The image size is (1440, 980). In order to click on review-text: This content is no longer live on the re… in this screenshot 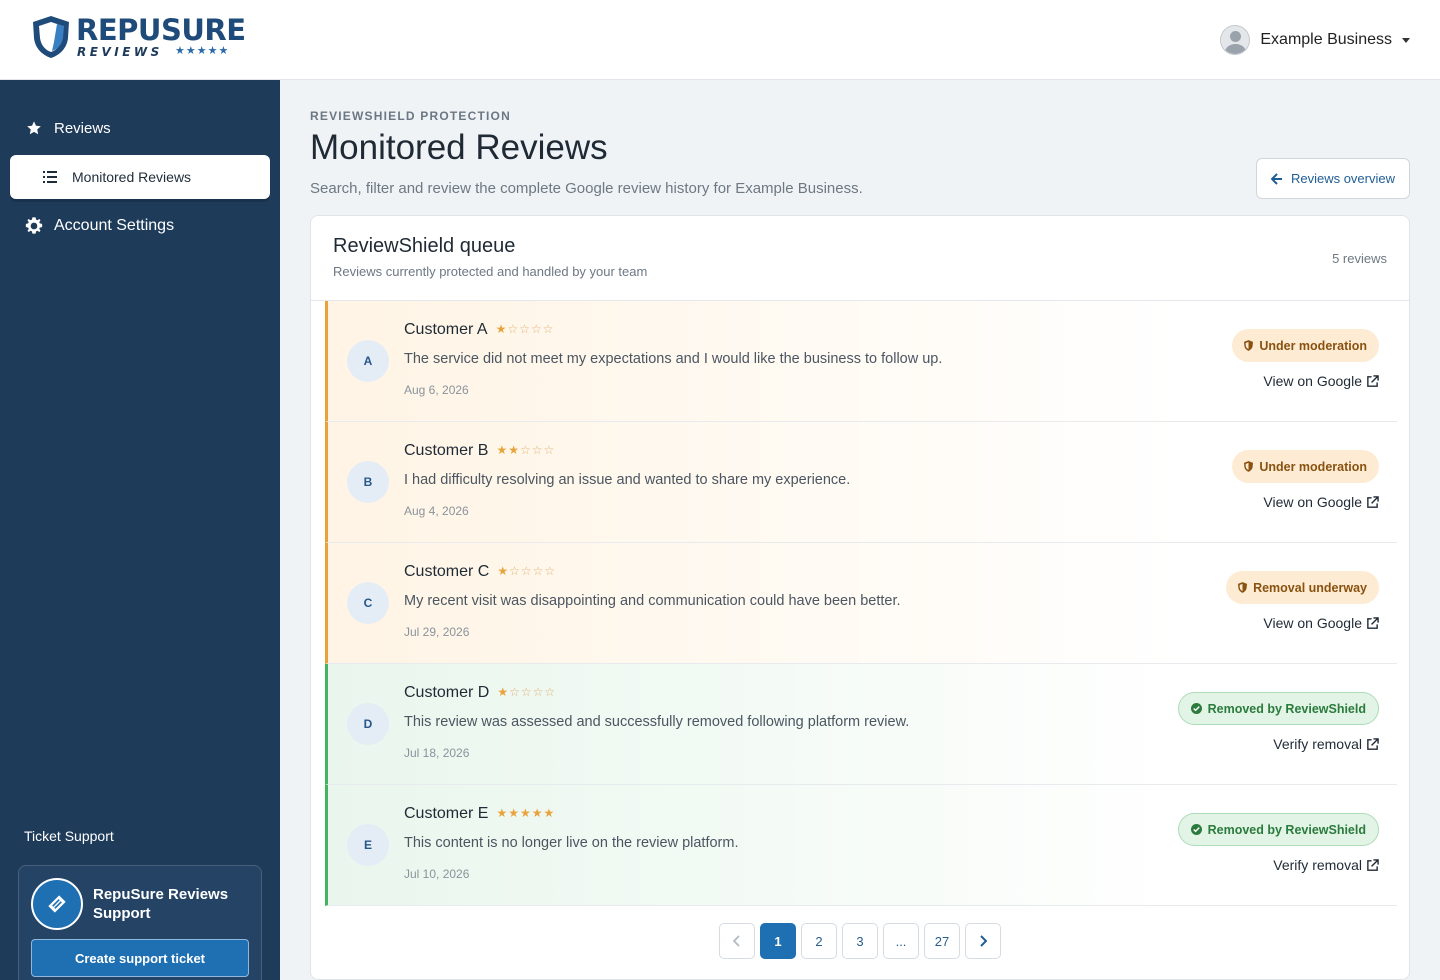, I will do `click(571, 843)`.